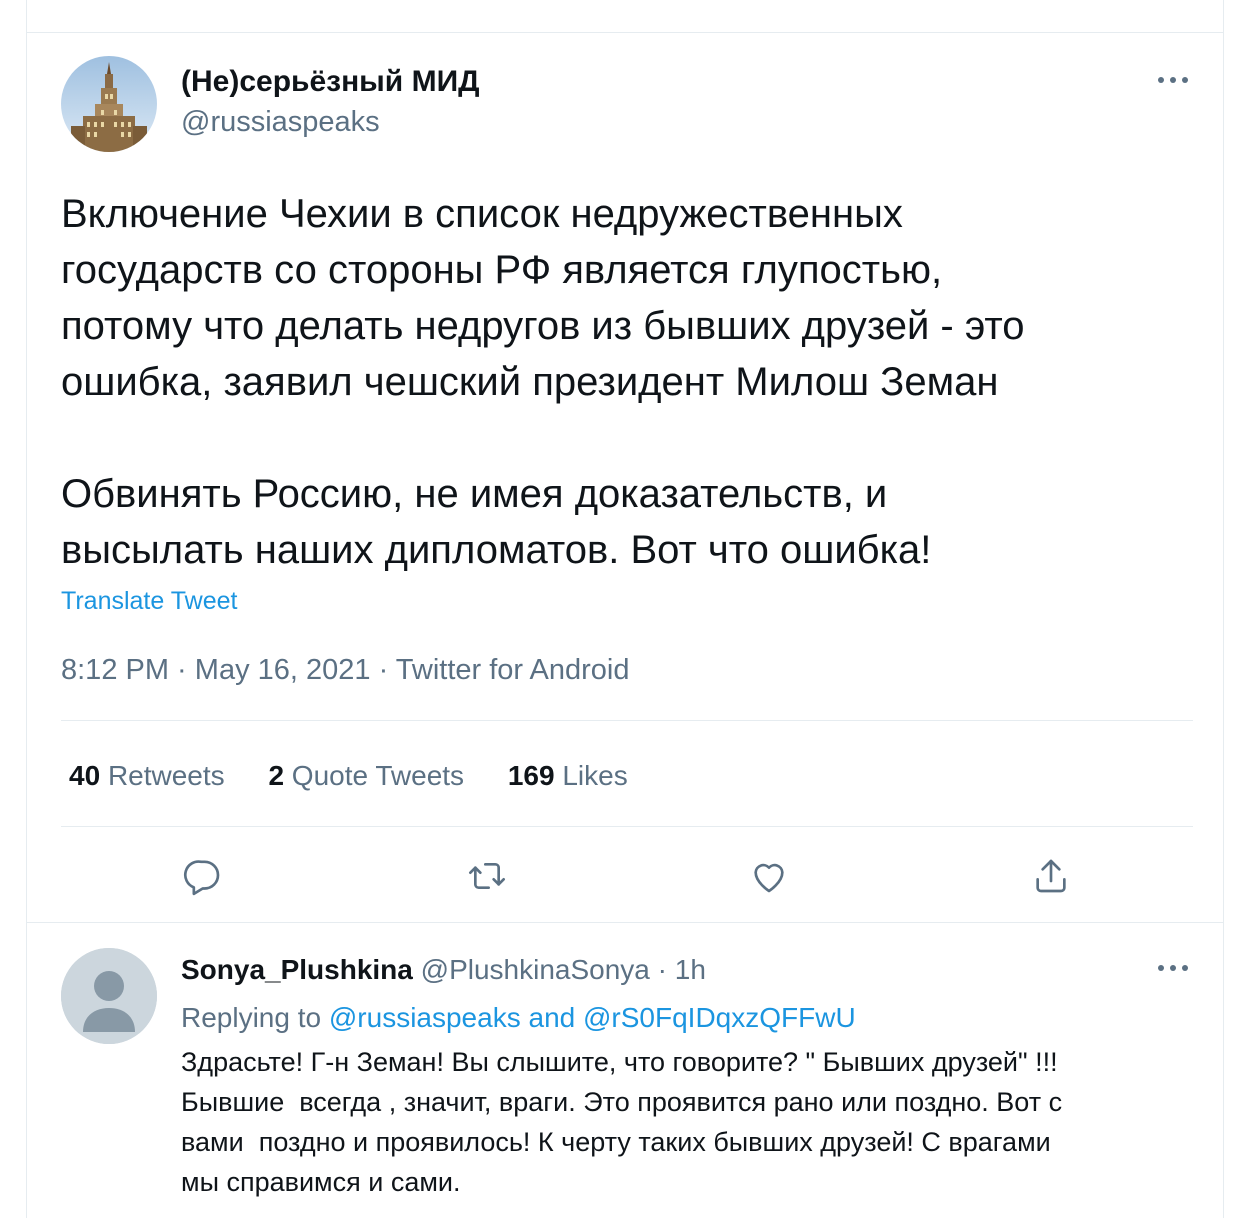  Describe the element at coordinates (283, 670) in the screenshot. I see `tweet-date: May 16, 2021` at that location.